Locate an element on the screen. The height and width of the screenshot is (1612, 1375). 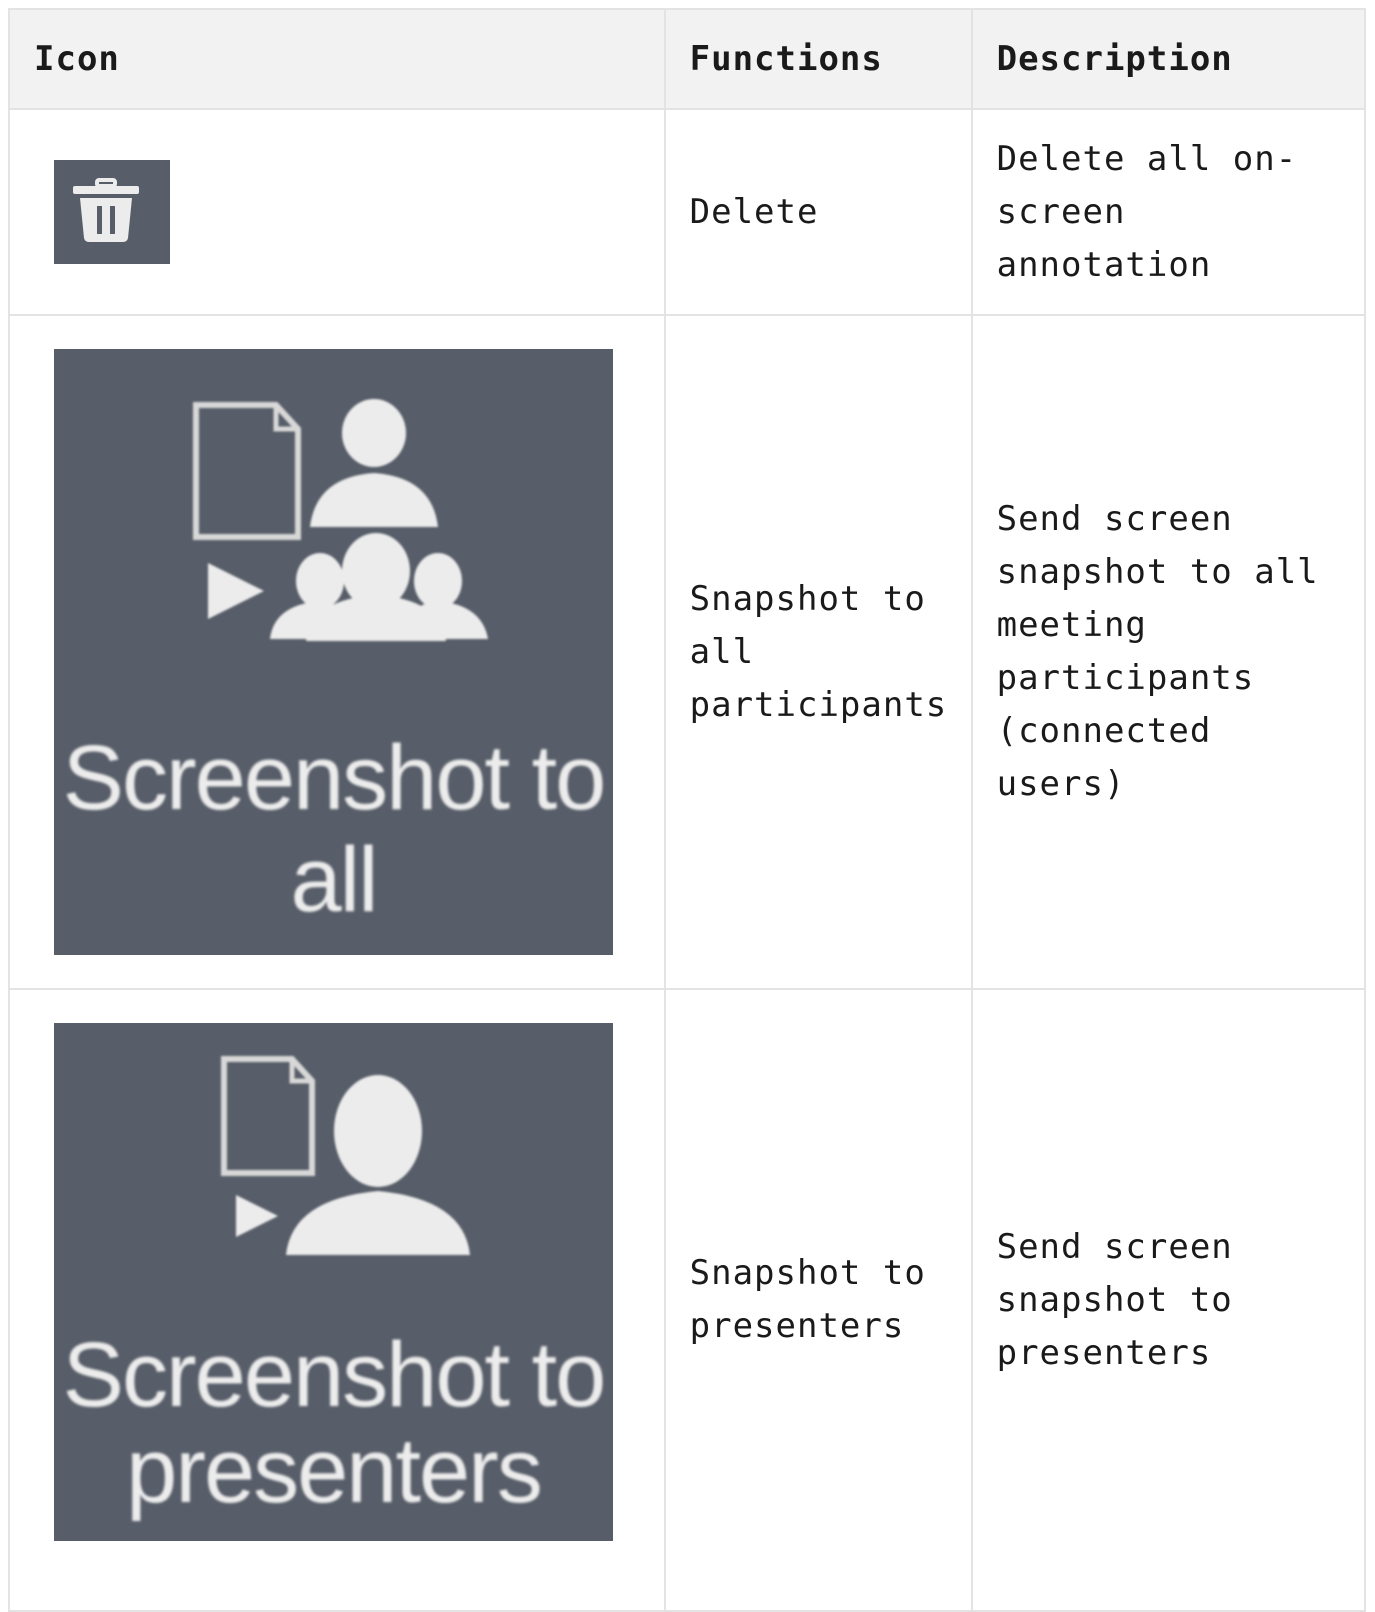
table-row: Delete Delete all on-screen annotation is located at coordinates (687, 212).